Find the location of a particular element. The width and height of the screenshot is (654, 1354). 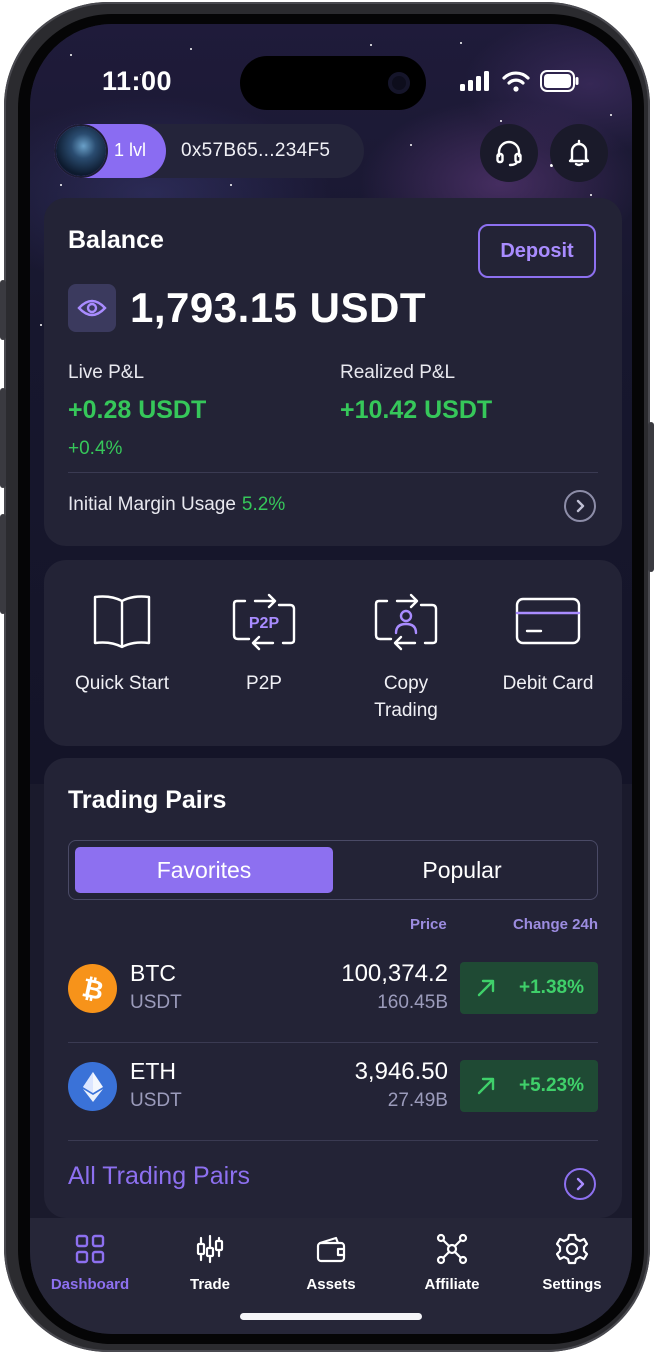

p2p-exchange-icon: P2P is located at coordinates (264, 622).